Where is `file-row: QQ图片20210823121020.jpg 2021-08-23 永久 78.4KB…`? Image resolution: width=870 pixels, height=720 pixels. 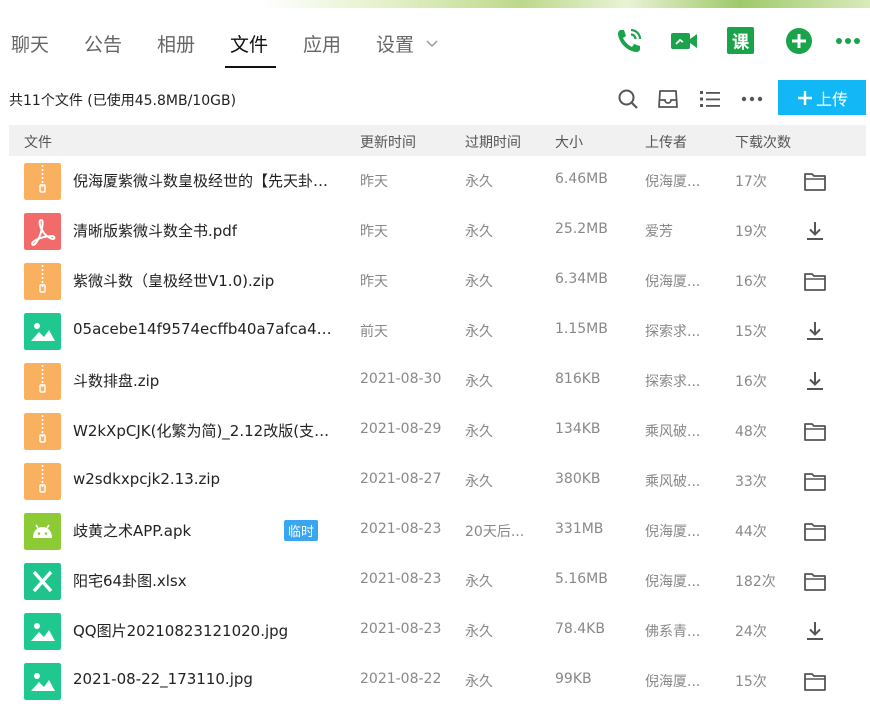
file-row: QQ图片20210823121020.jpg 2021-08-23 永久 78.4KB… is located at coordinates (435, 631).